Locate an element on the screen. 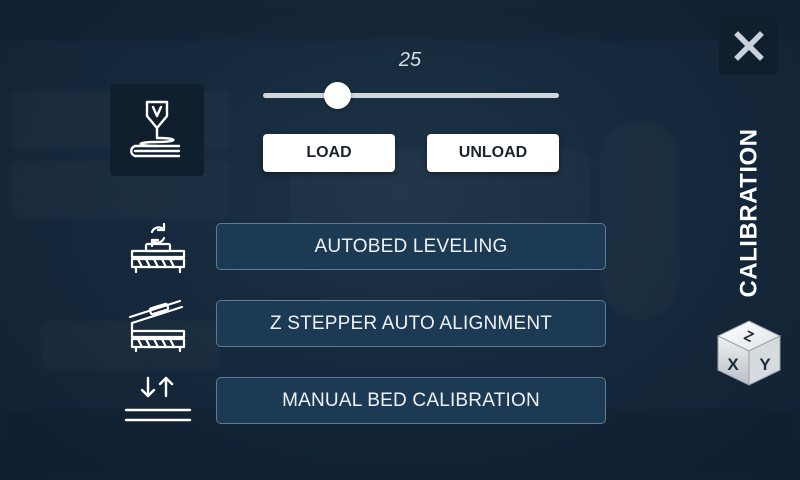 The height and width of the screenshot is (480, 800). slider-thumb is located at coordinates (337, 95).